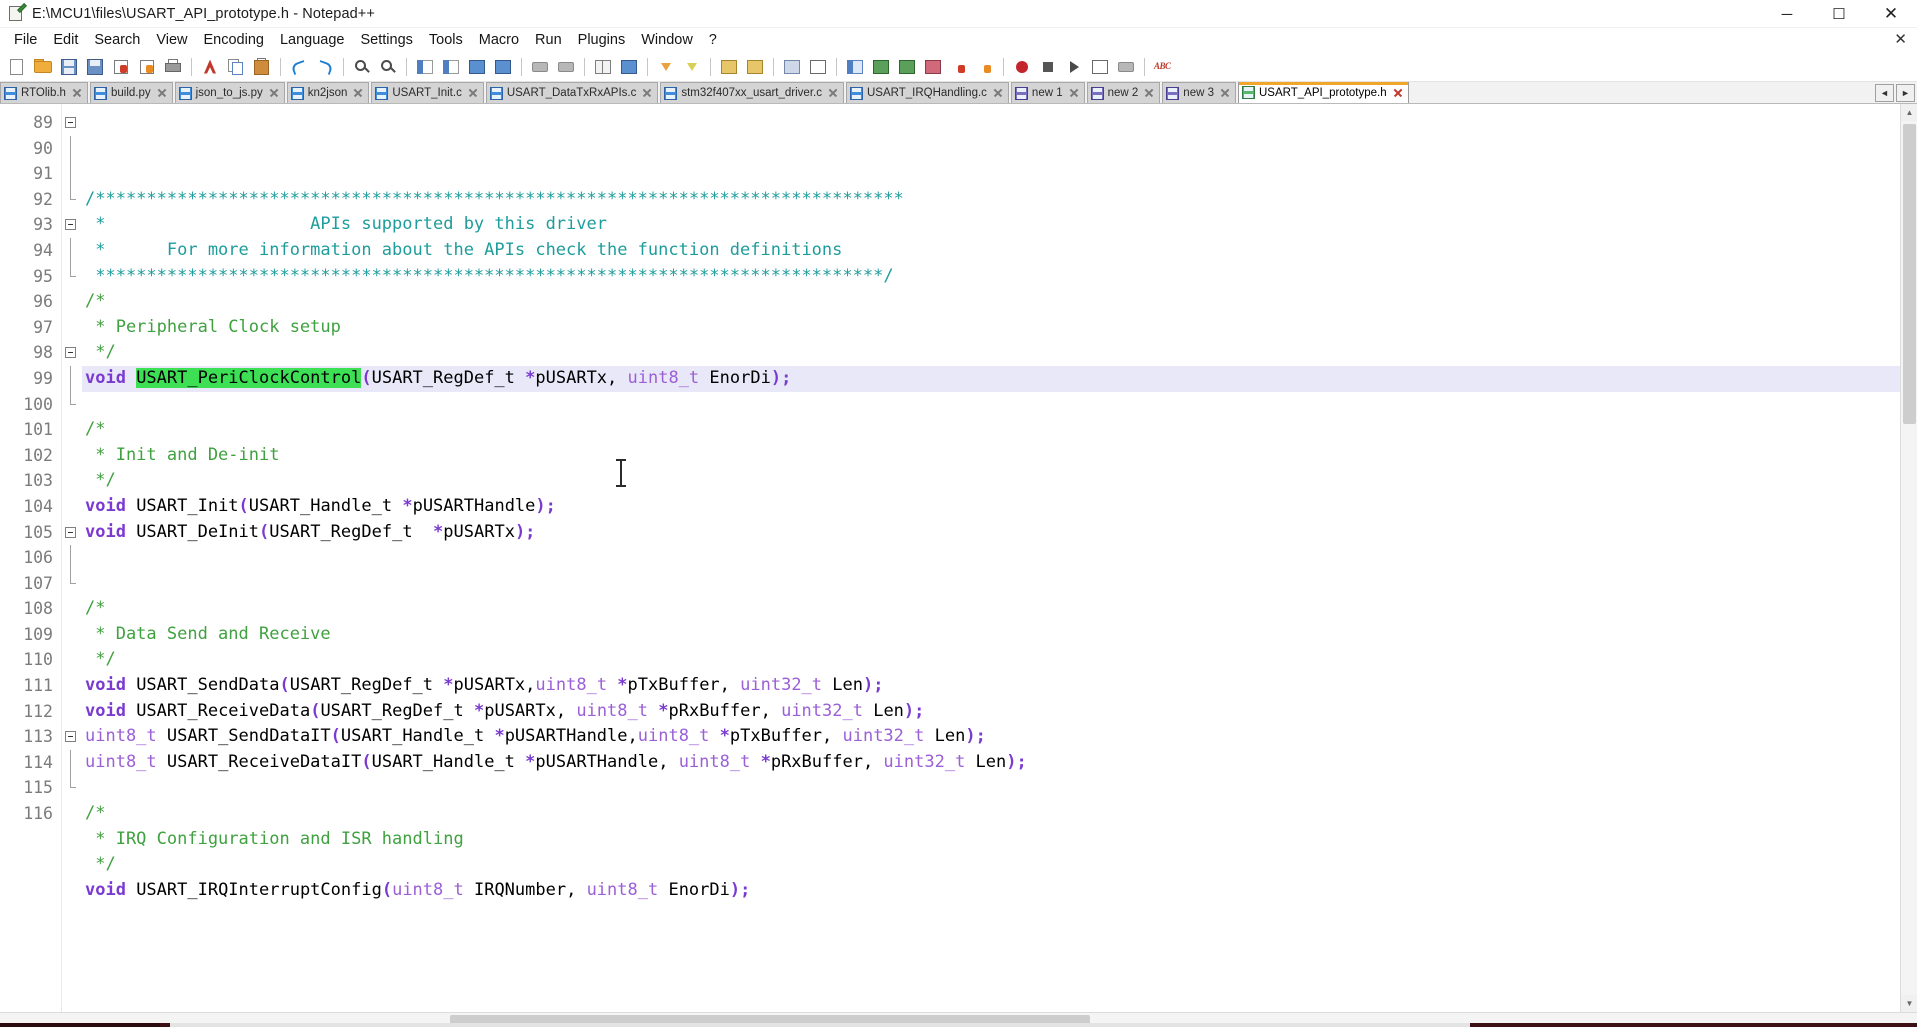 The image size is (1917, 1027). I want to click on user-defined-dialog-icon, so click(629, 67).